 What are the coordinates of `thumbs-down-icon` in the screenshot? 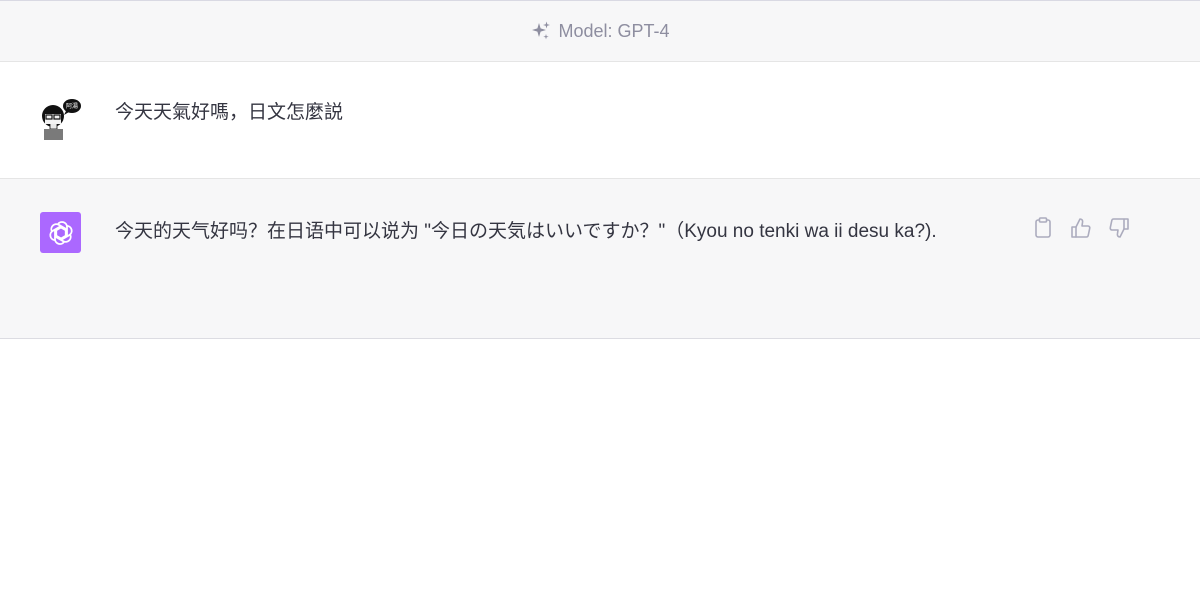 It's located at (1119, 228).